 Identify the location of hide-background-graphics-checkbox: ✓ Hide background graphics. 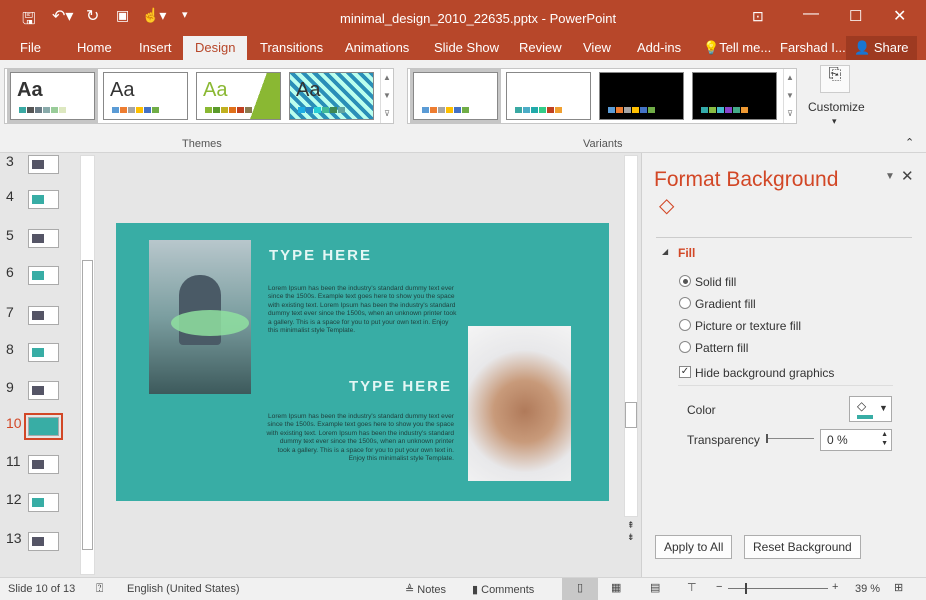
(756, 373).